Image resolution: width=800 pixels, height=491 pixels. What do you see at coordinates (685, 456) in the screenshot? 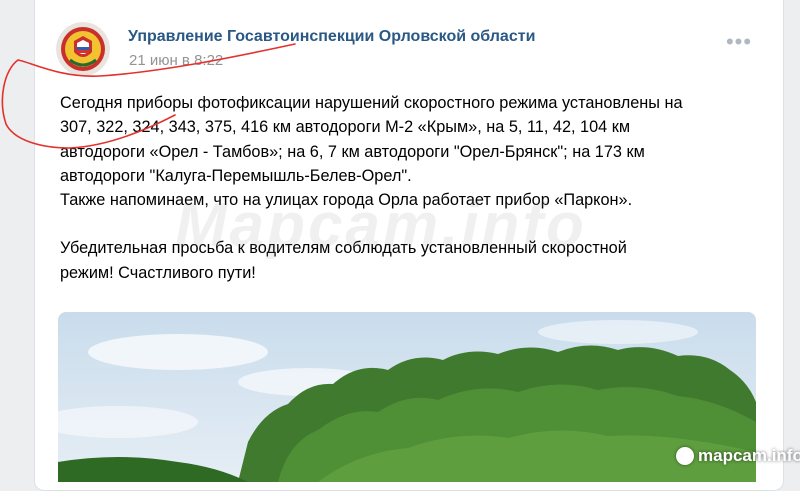
I see `logo-circle-icon` at bounding box center [685, 456].